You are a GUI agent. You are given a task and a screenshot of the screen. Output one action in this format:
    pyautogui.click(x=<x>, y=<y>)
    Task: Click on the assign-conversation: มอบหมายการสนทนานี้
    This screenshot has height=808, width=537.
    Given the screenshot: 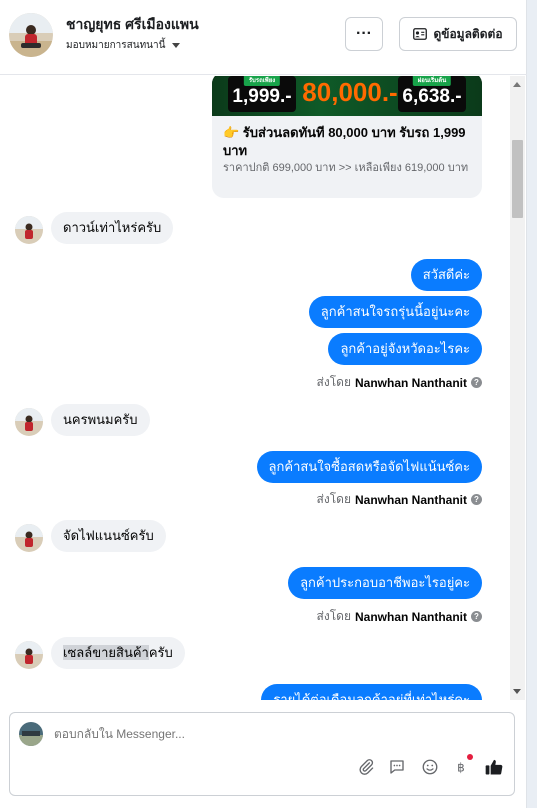 What is the action you would take?
    pyautogui.click(x=123, y=45)
    